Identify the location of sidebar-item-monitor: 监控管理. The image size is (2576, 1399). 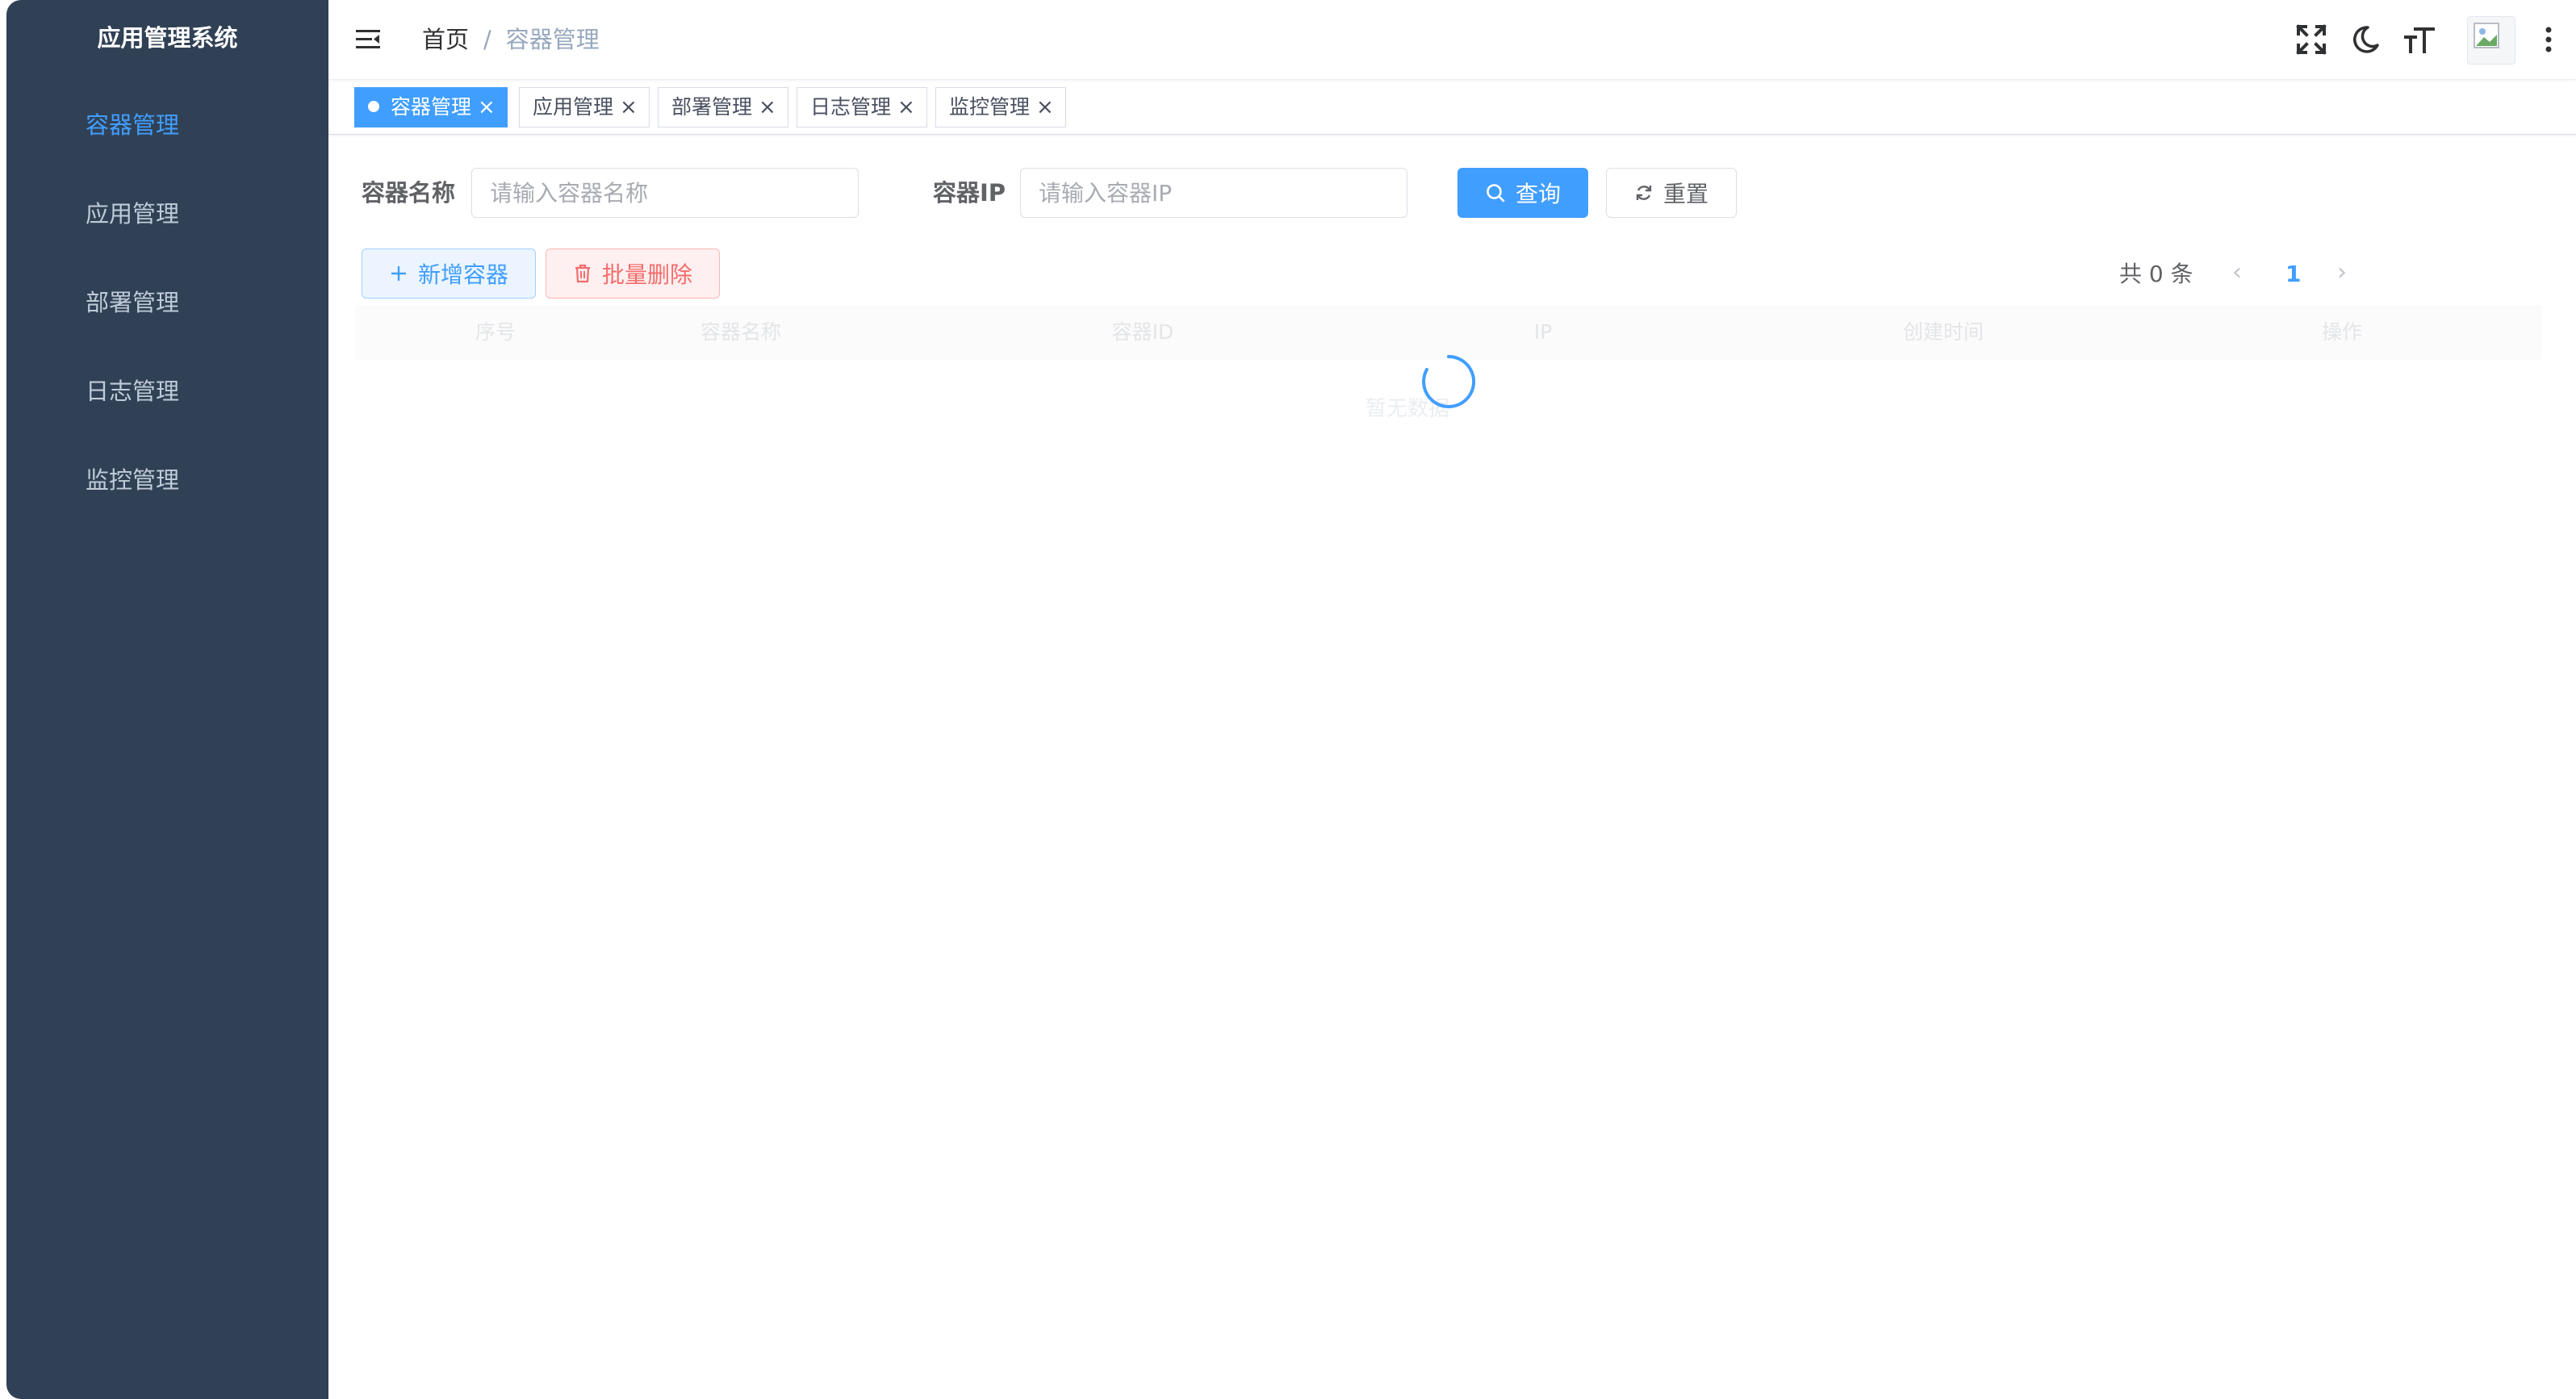
(167, 480).